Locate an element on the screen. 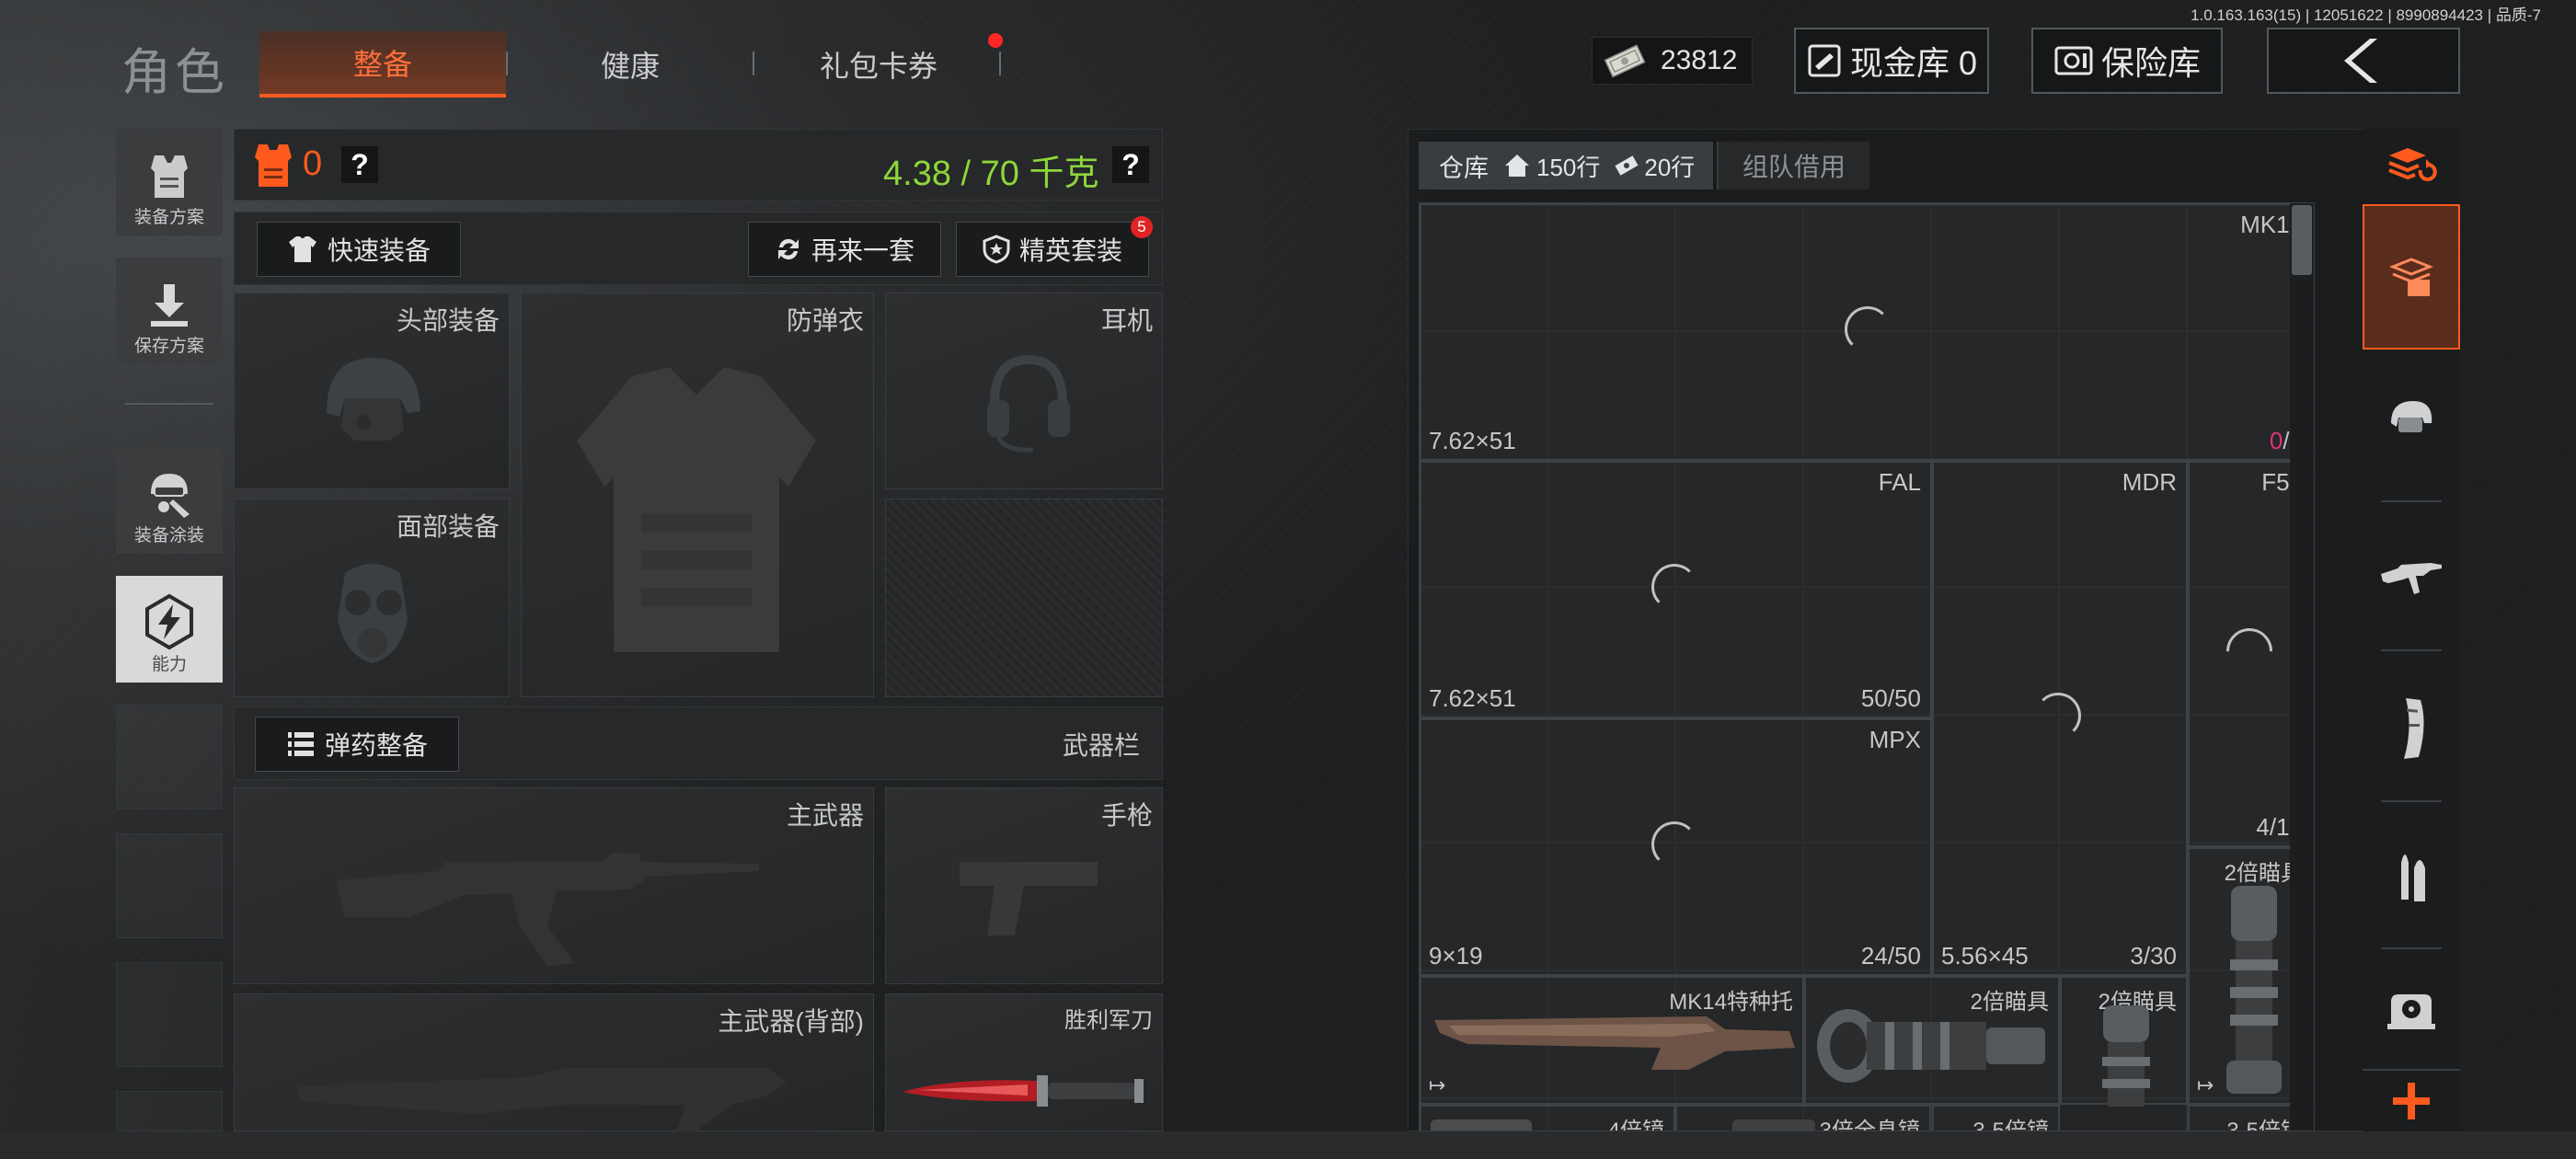  primary-weapon-slot: 主武器 is located at coordinates (554, 885).